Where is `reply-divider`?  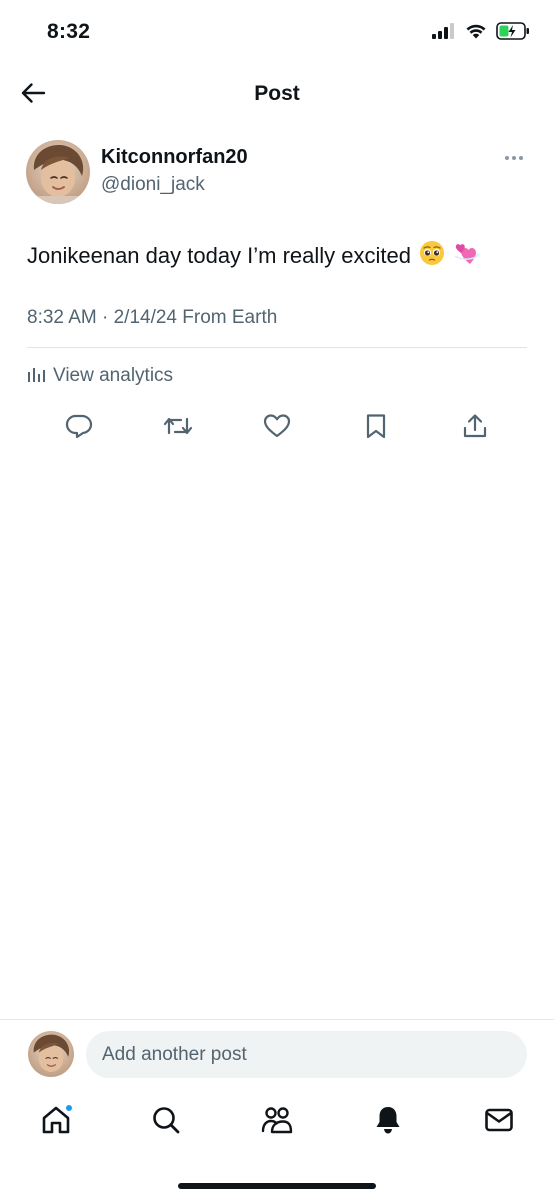
reply-divider is located at coordinates (277, 1019).